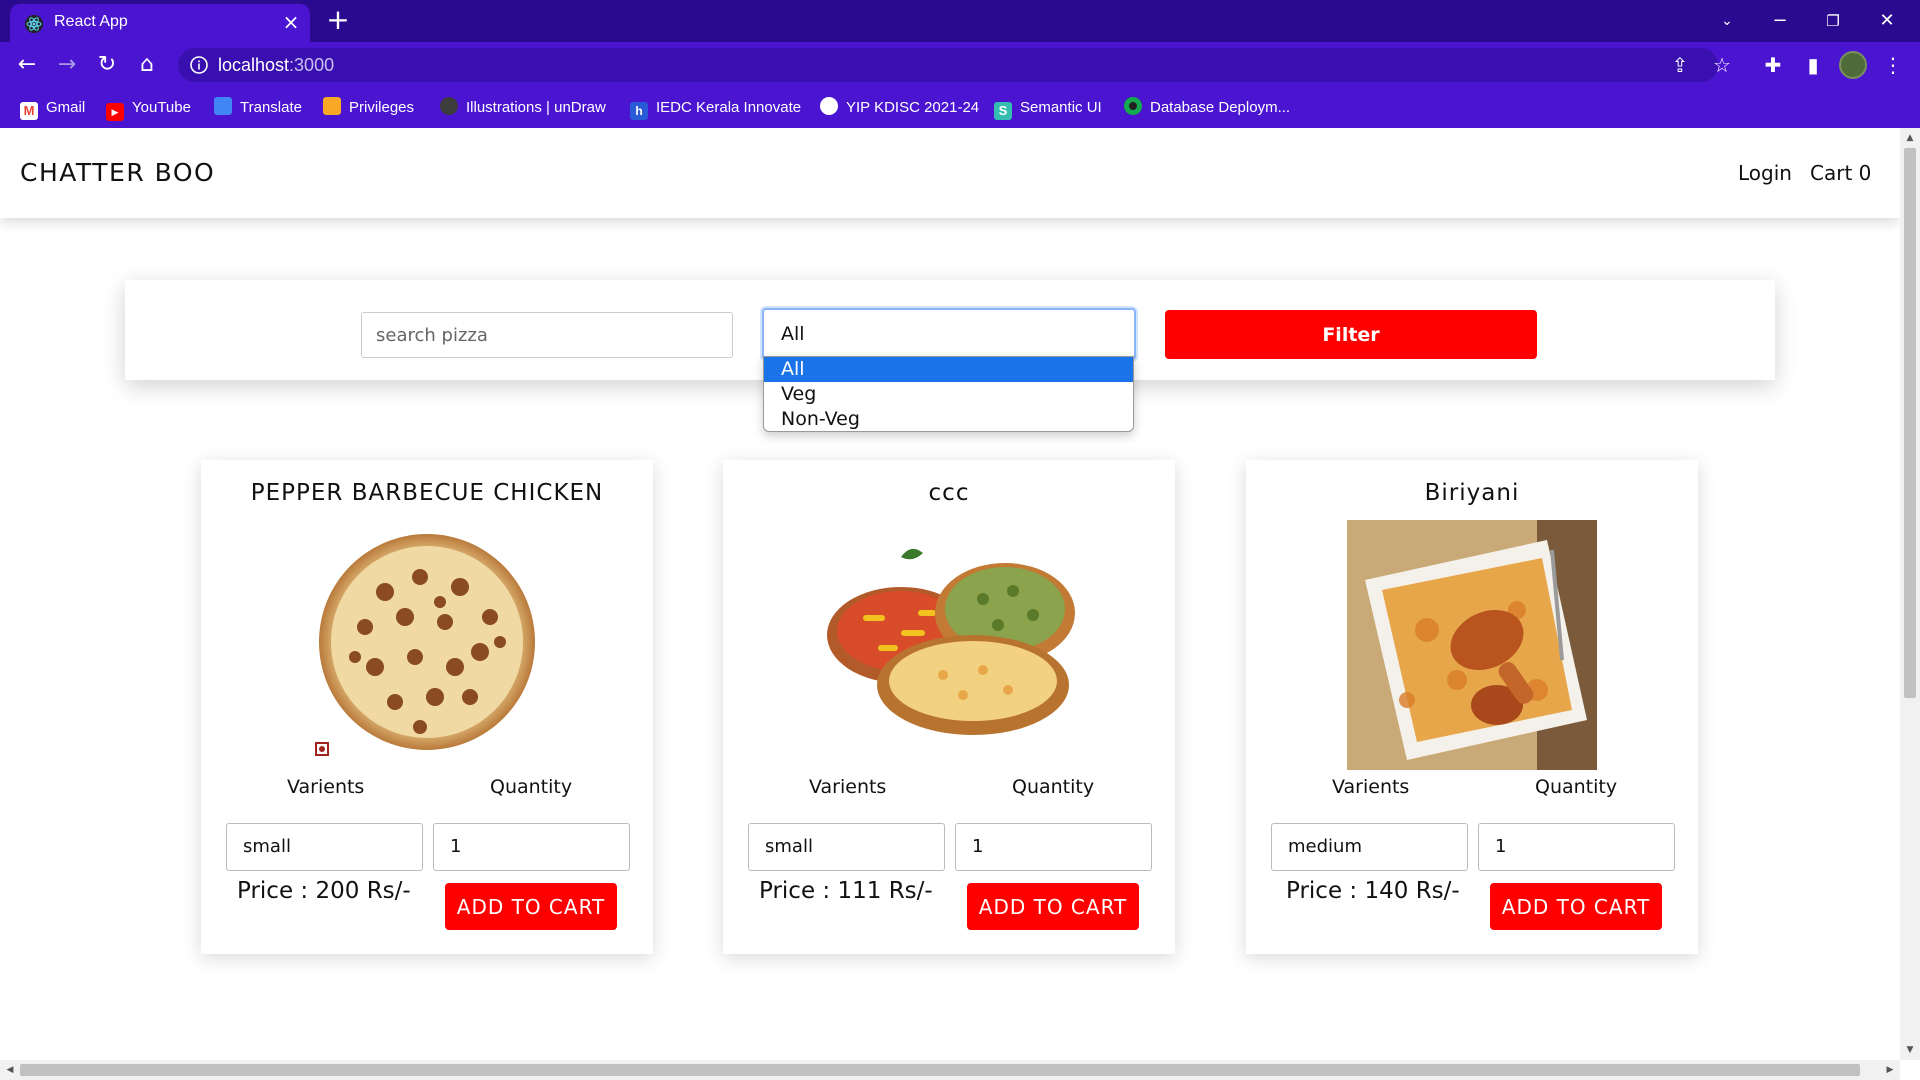 The height and width of the screenshot is (1080, 1920). What do you see at coordinates (147, 65) in the screenshot?
I see `home-icon: ⌂` at bounding box center [147, 65].